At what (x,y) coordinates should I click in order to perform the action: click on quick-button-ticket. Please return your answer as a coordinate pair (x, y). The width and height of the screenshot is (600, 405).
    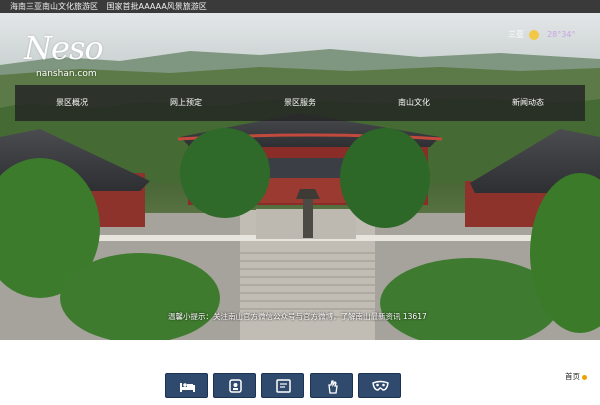
    Looking at the image, I should click on (282, 385).